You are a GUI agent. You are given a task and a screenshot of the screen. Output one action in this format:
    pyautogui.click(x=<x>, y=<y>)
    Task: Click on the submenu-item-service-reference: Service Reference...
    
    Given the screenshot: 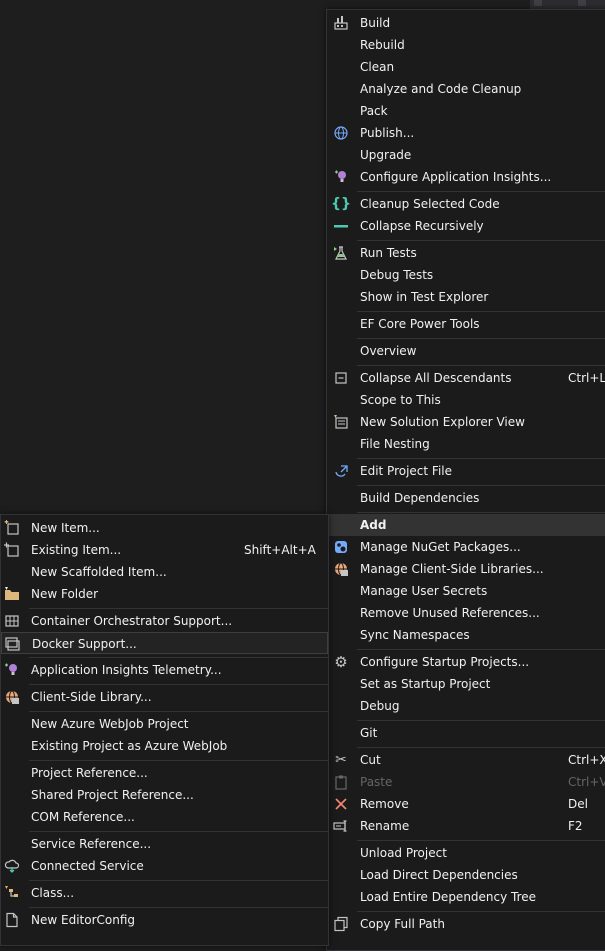 What is the action you would take?
    pyautogui.click(x=164, y=844)
    